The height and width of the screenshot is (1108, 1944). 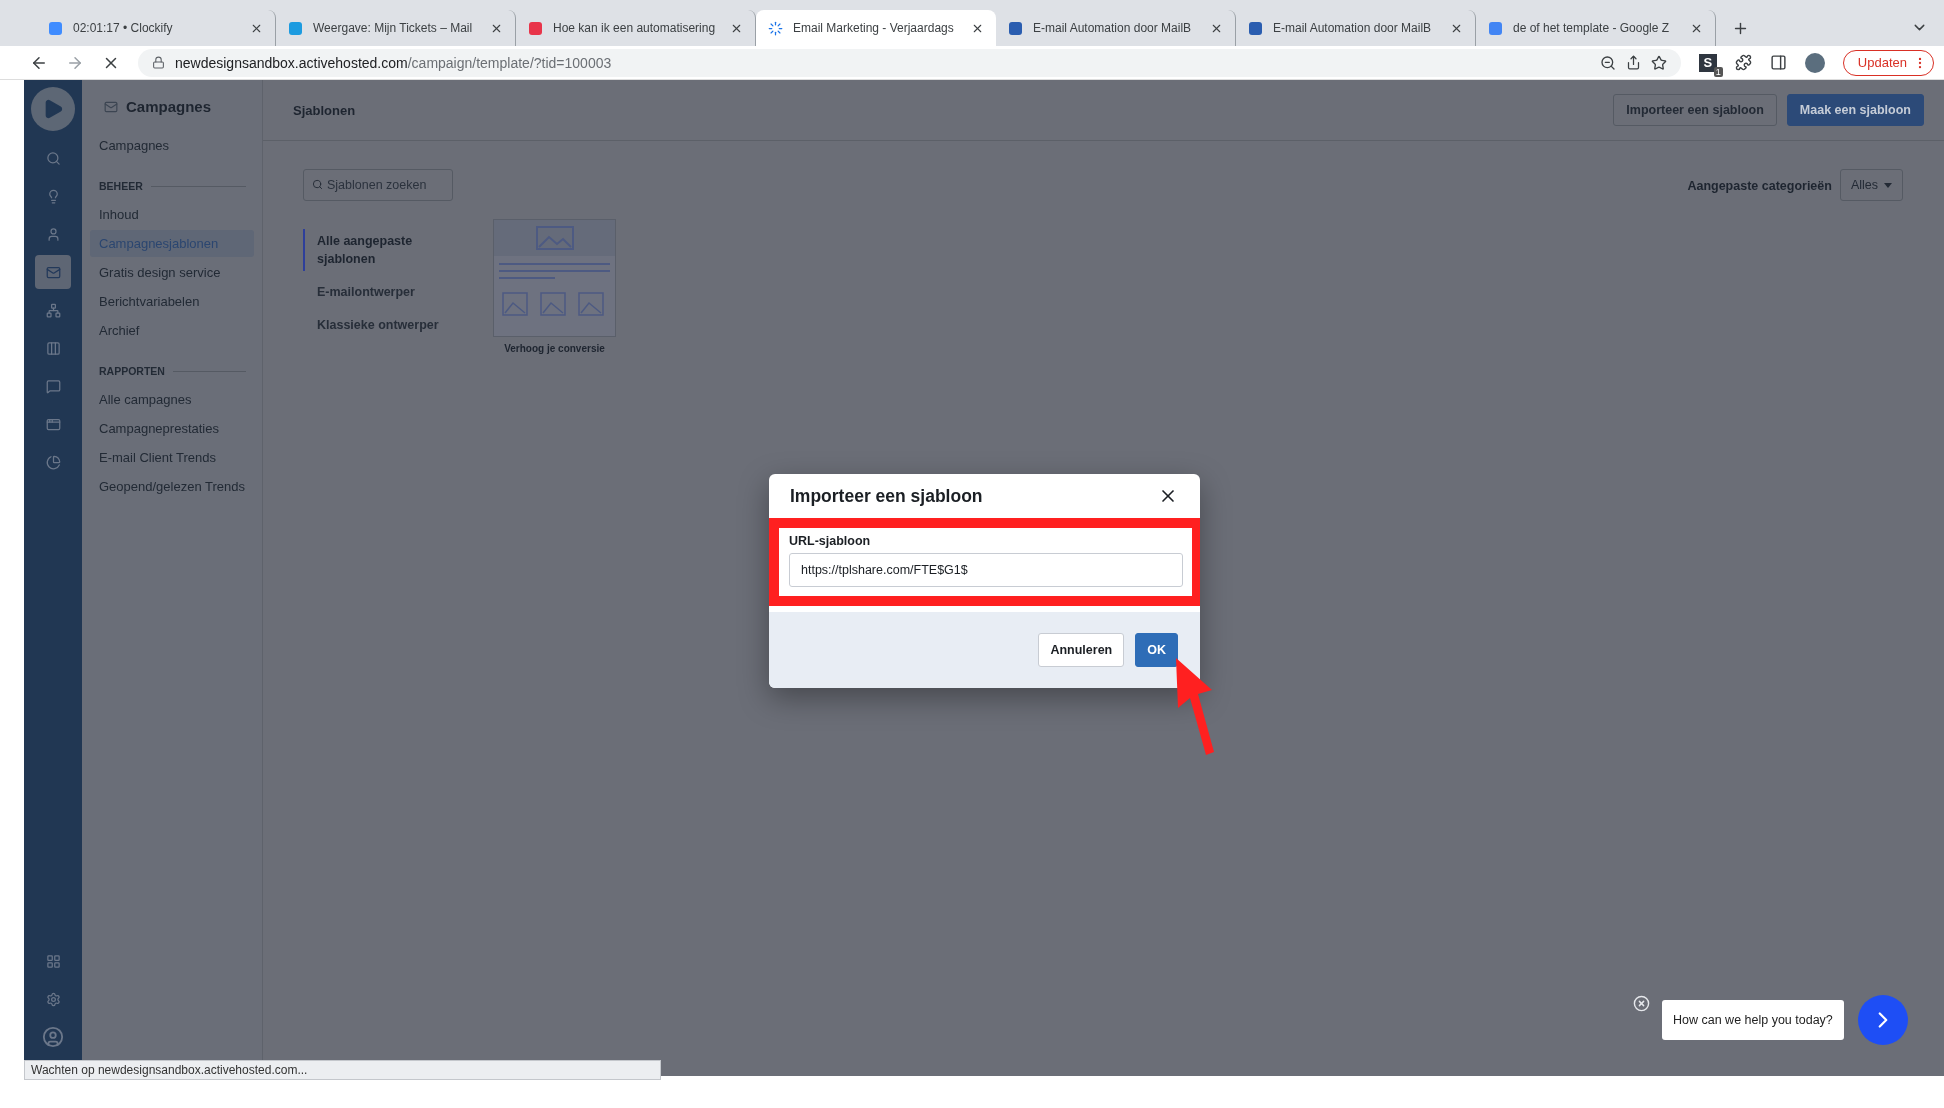 What do you see at coordinates (986, 570) in the screenshot?
I see `url-input-field: https://tplshare.com/FTE$G1$` at bounding box center [986, 570].